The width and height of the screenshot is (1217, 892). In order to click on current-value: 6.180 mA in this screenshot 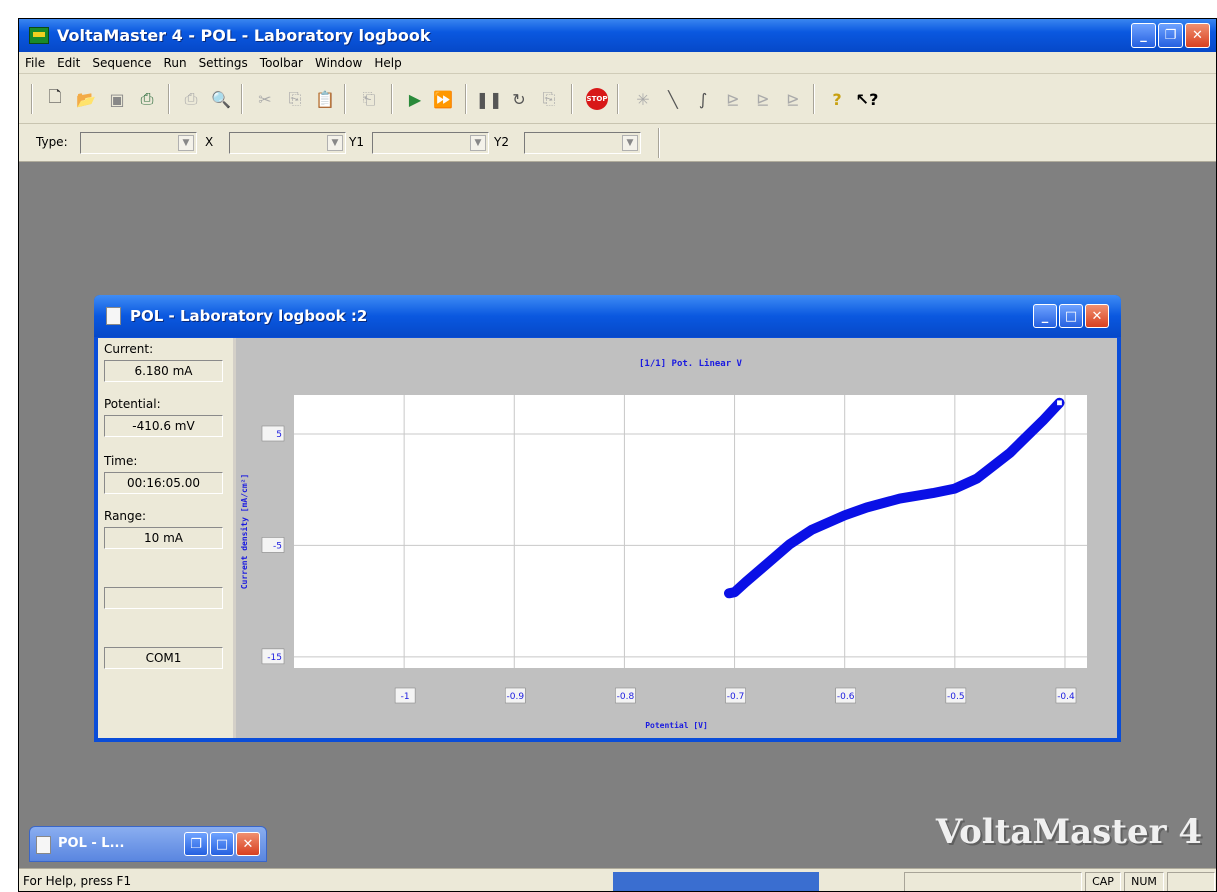, I will do `click(163, 371)`.